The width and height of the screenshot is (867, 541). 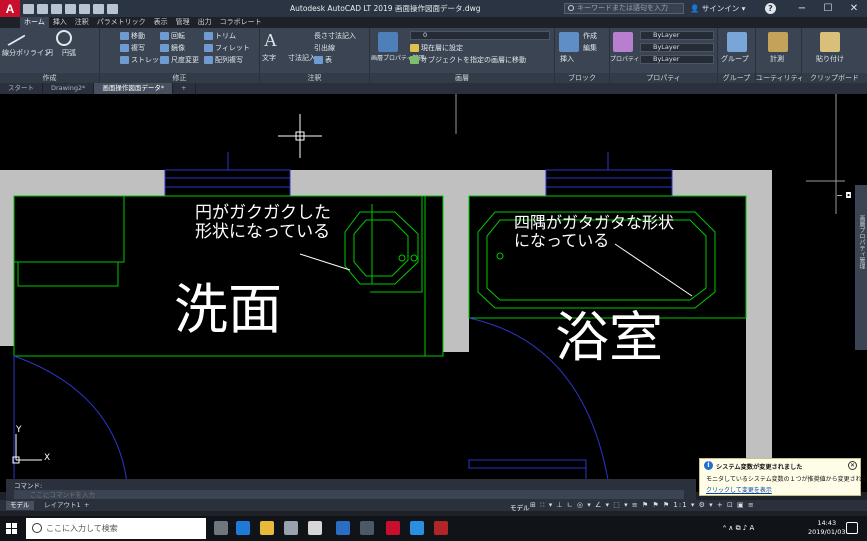 I want to click on tab-manage: 管理, so click(x=183, y=22).